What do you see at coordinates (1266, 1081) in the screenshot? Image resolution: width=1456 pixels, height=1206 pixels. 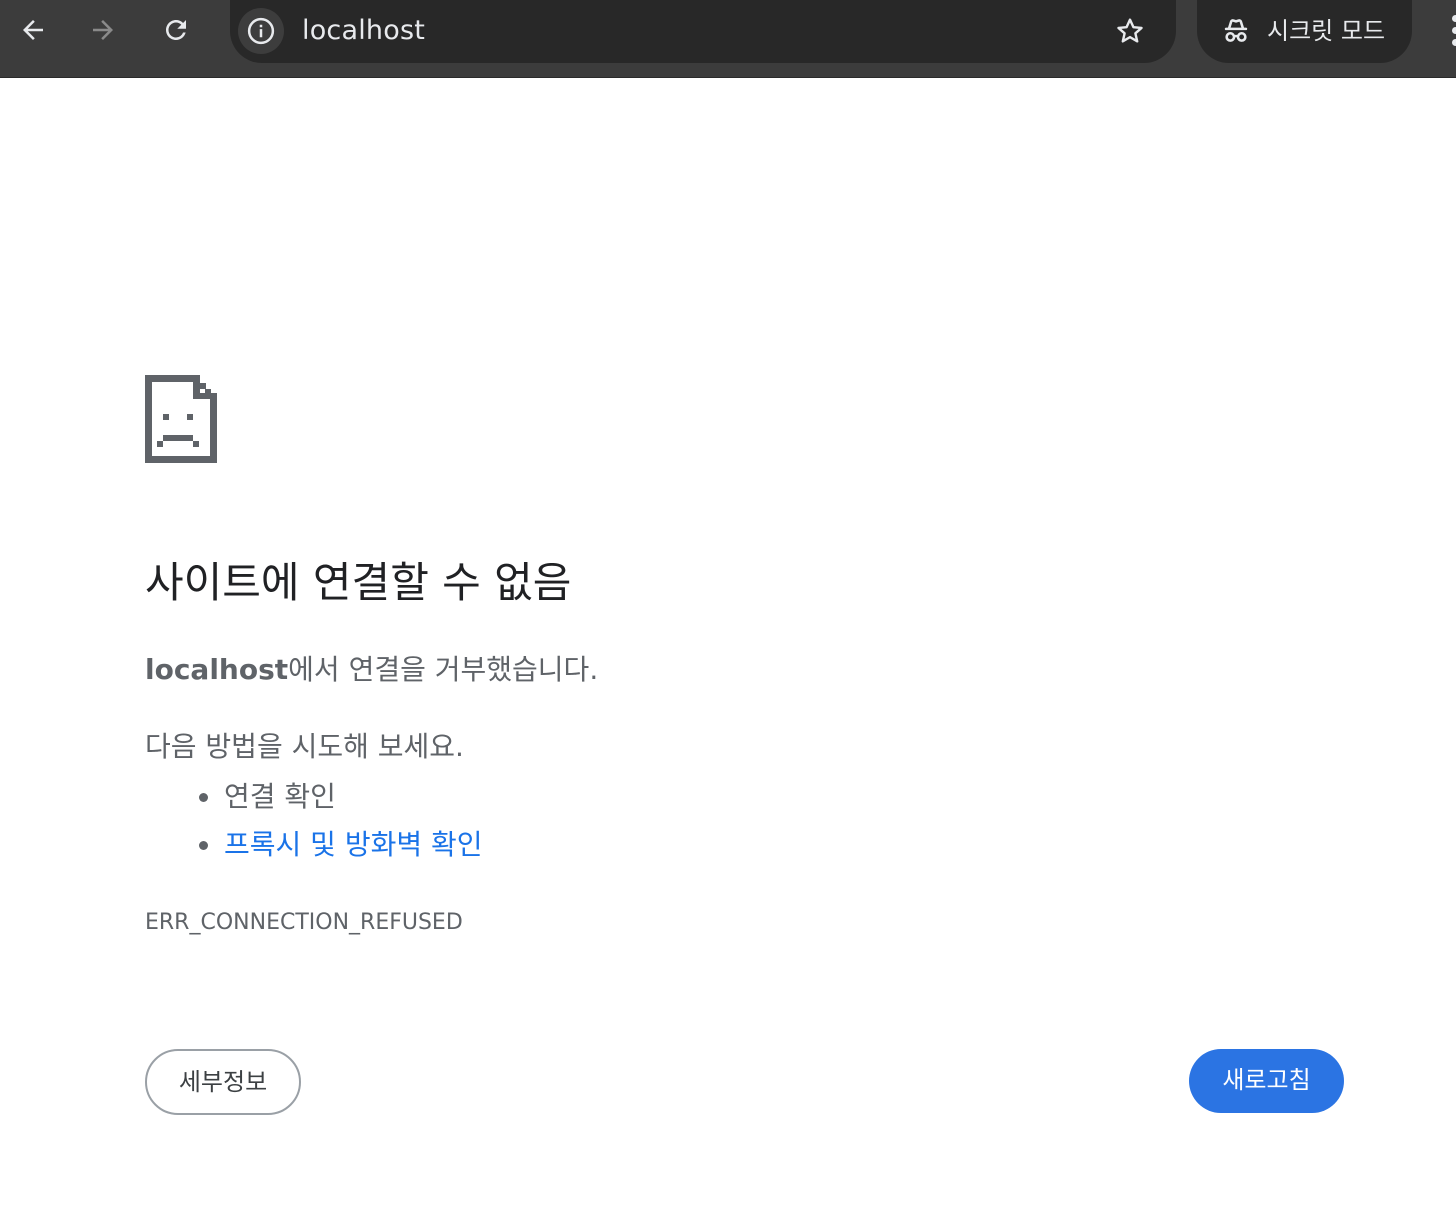 I see `reload-button: 새로고침` at bounding box center [1266, 1081].